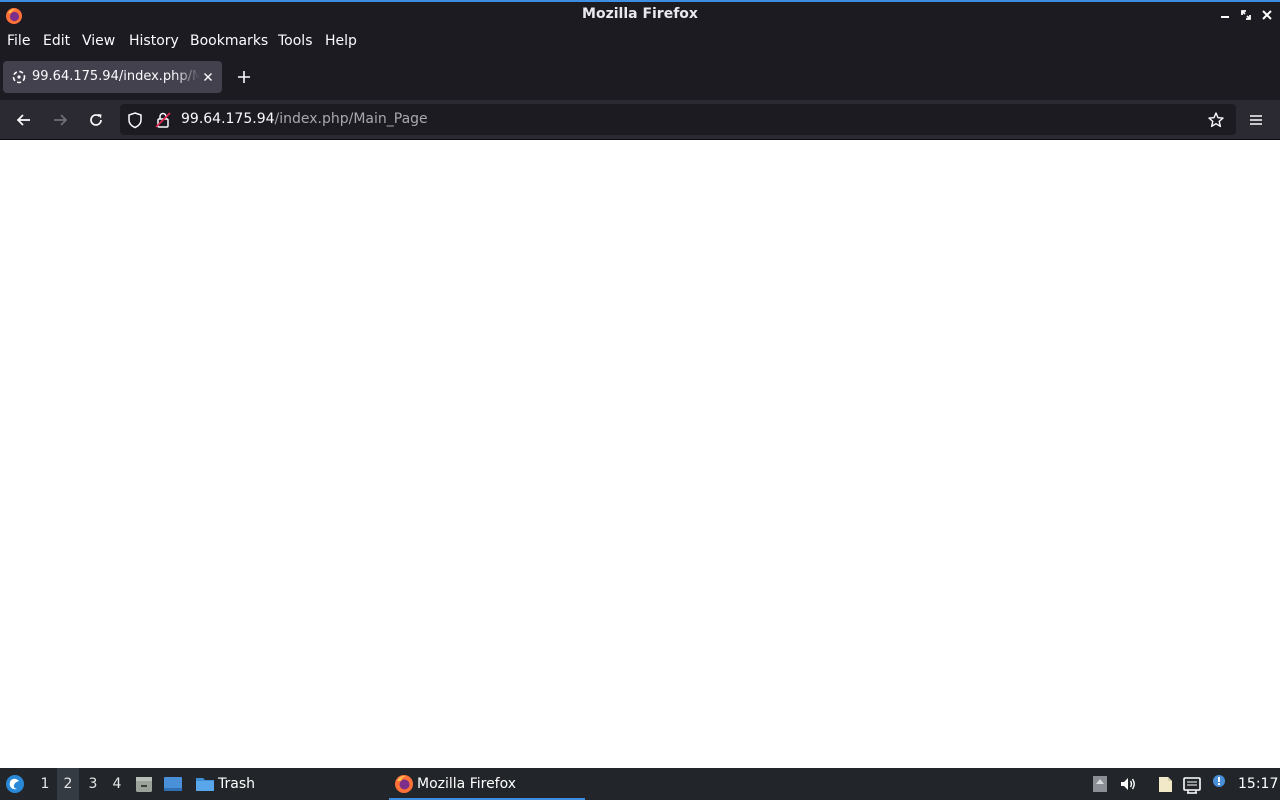  I want to click on file-manager-icon, so click(144, 784).